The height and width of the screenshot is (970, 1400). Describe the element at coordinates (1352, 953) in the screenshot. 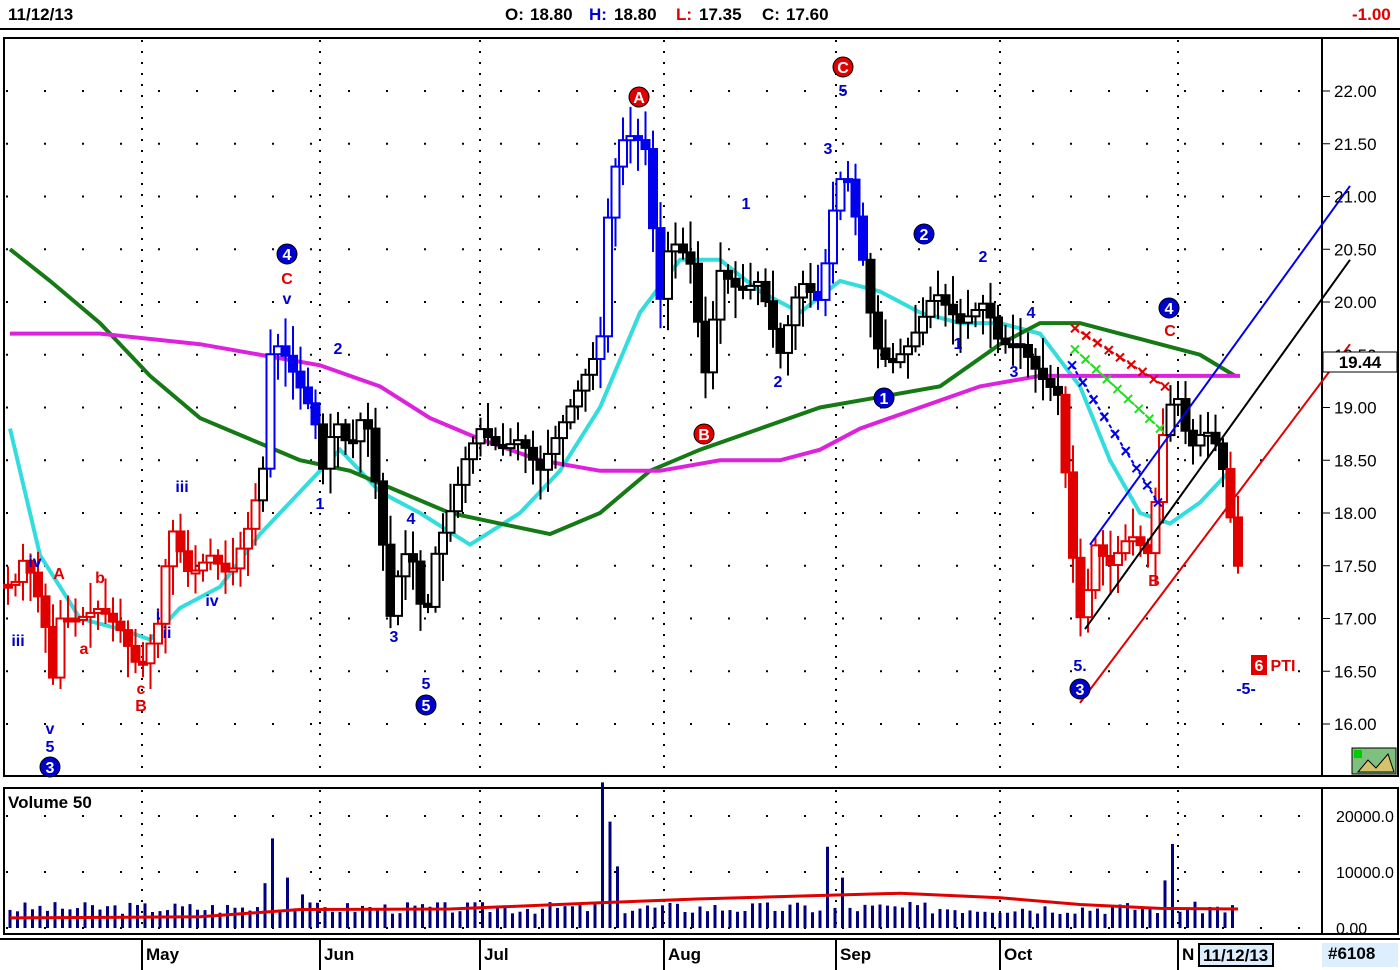

I see `symbol-id: #6108` at that location.